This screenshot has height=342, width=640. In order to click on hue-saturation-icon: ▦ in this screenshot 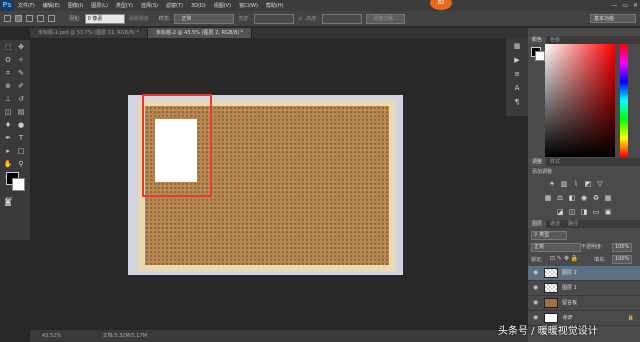, I will do `click(548, 198)`.